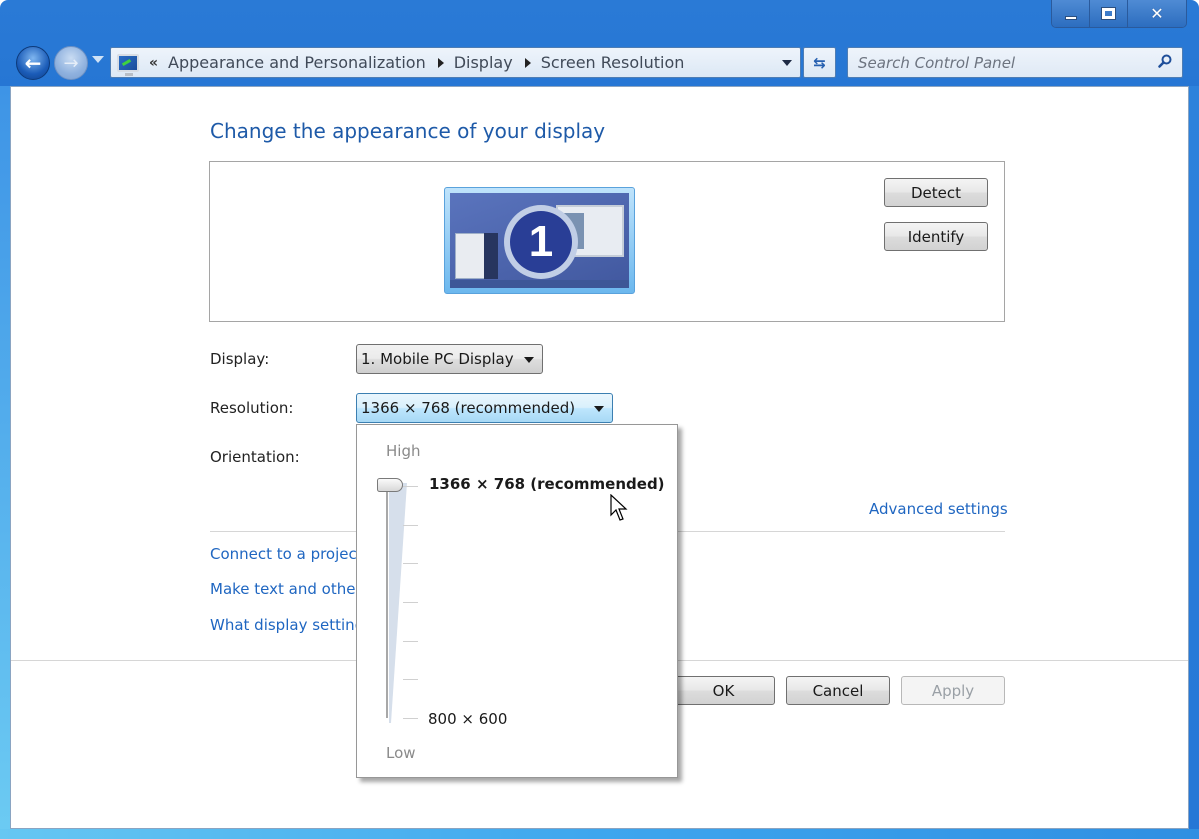 The image size is (1199, 839). What do you see at coordinates (390, 485) in the screenshot?
I see `slider-thumb` at bounding box center [390, 485].